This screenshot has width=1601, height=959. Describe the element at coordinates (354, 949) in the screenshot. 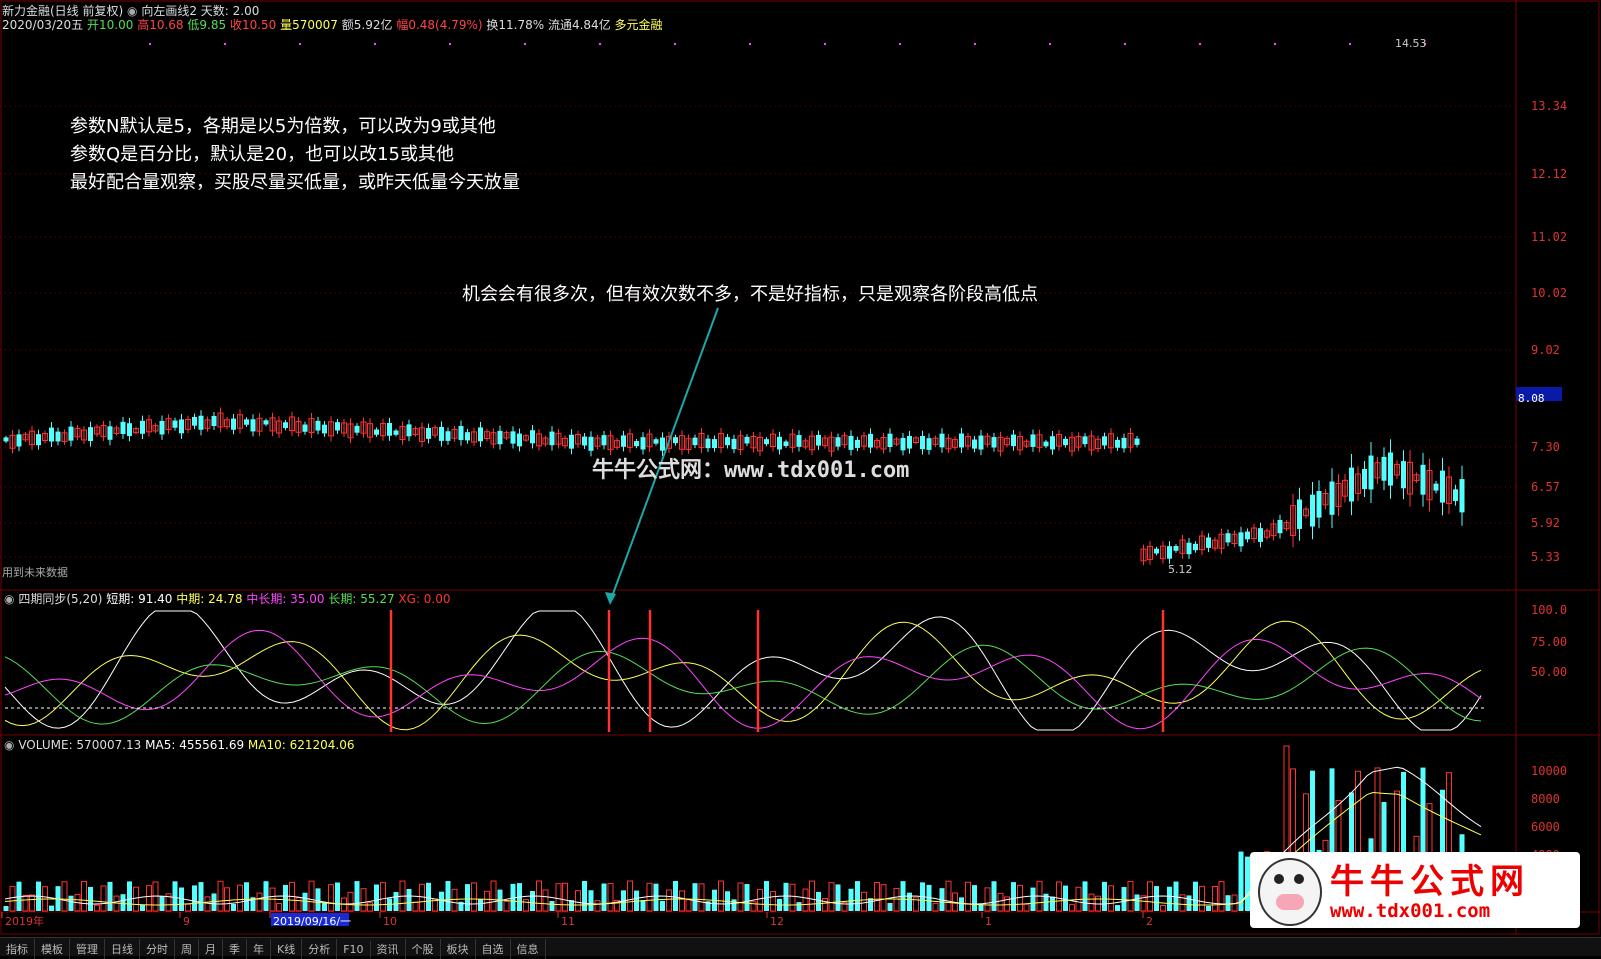

I see `bottom-tab-11: F10` at that location.